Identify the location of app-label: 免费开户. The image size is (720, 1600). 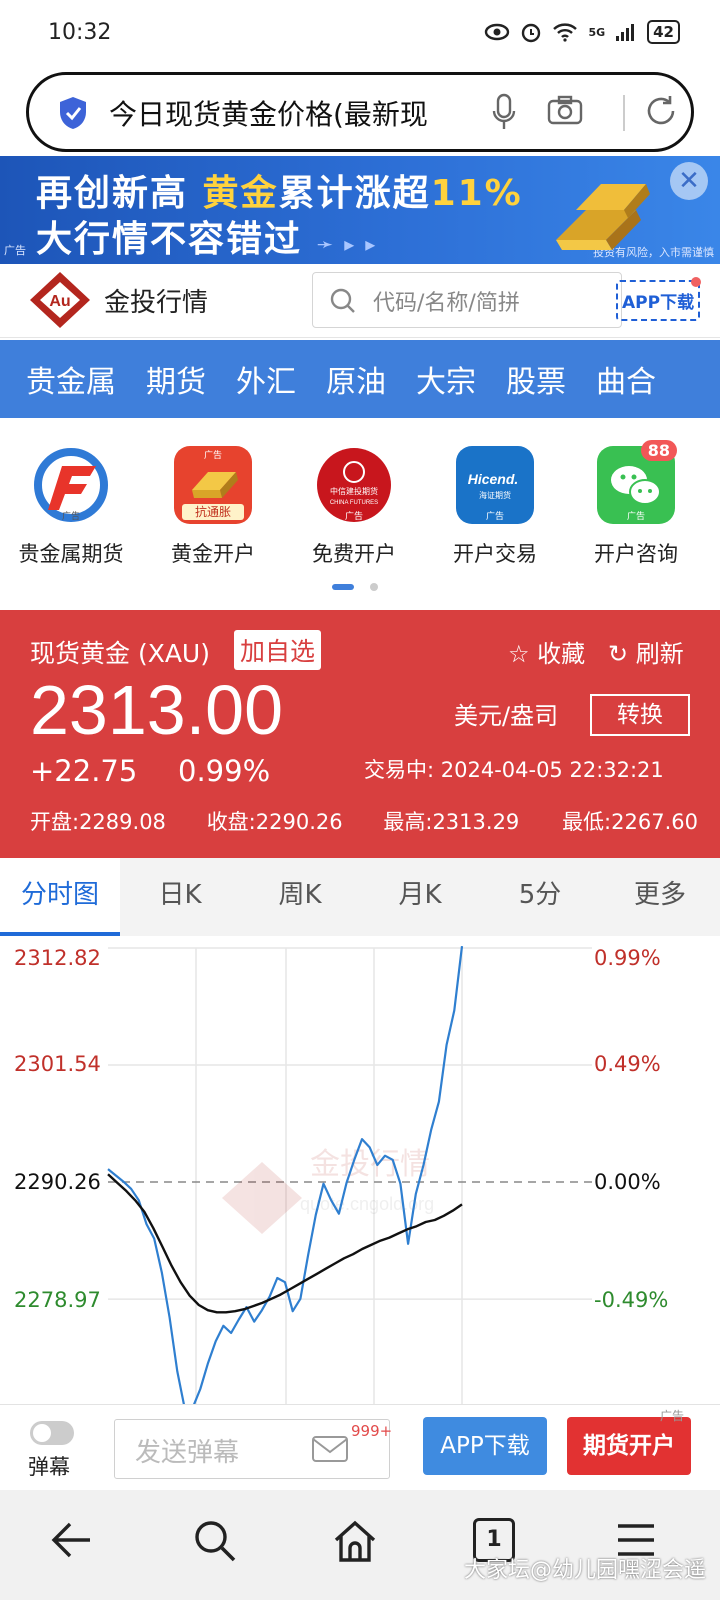
(354, 554).